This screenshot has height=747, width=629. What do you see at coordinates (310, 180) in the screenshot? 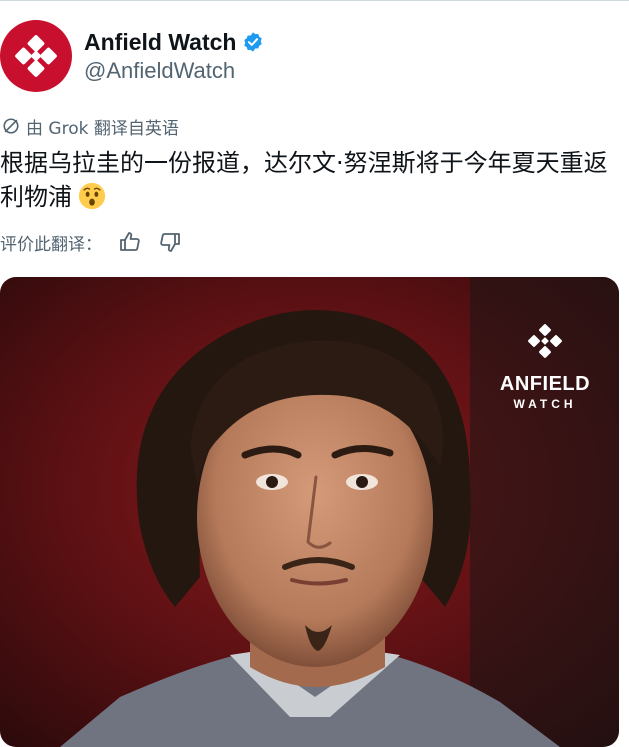
I see `tweet-text: 根据乌拉圭的一份报道，达尔文·努涅斯将于今年夏天重返利物浦` at bounding box center [310, 180].